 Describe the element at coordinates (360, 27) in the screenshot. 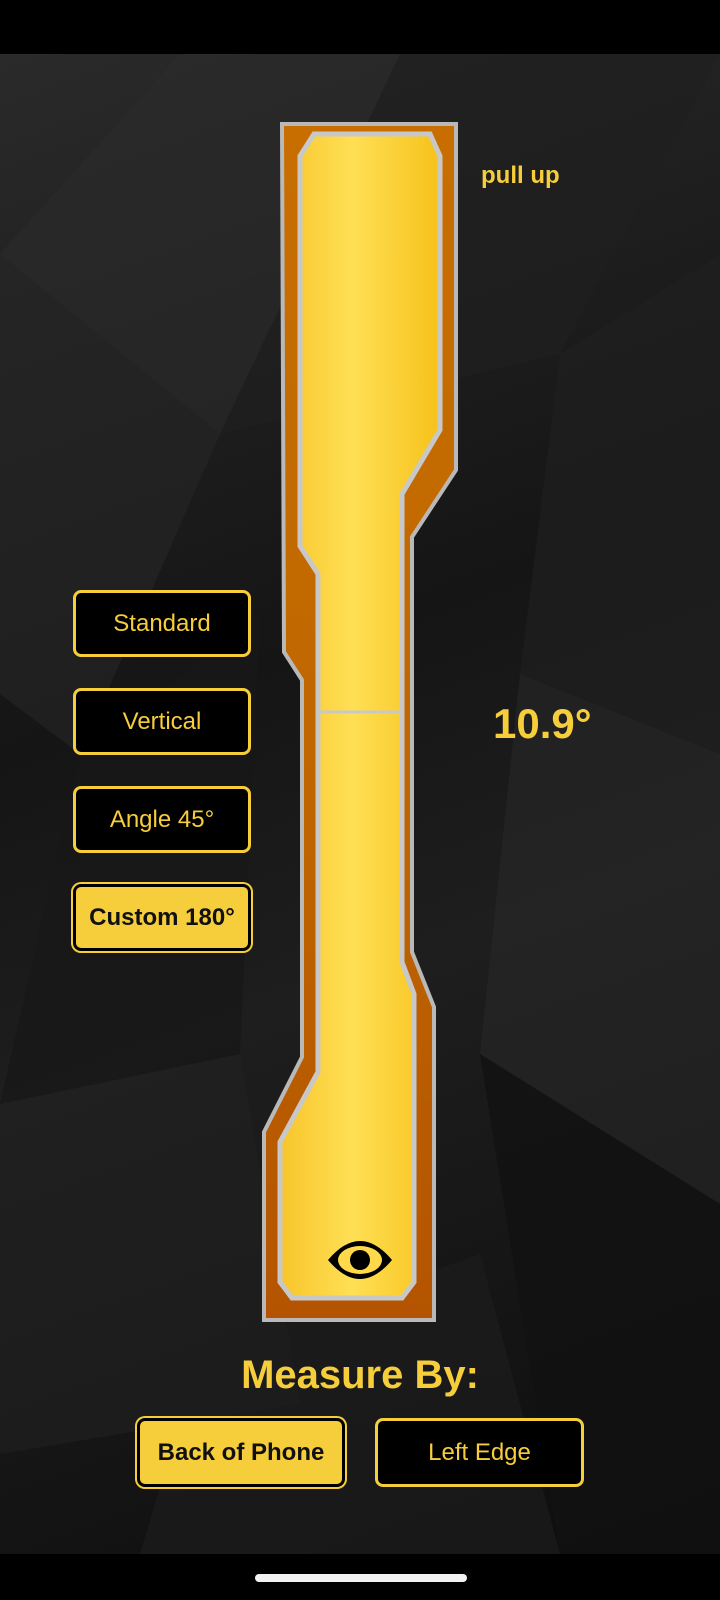

I see `status-bar` at that location.